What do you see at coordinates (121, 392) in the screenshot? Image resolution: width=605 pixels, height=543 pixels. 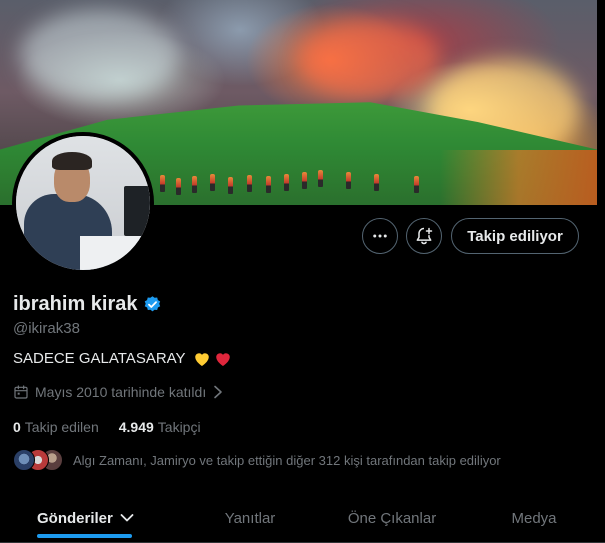 I see `joined-date: Mayıs 2010 tarihinde katıldı` at bounding box center [121, 392].